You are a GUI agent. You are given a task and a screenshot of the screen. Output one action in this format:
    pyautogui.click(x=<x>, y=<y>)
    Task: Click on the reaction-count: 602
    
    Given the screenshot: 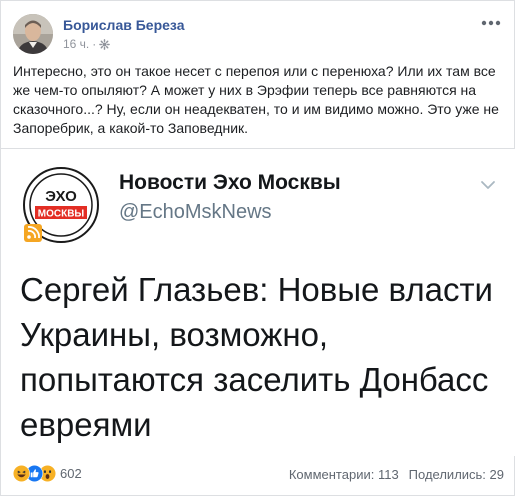 What is the action you would take?
    pyautogui.click(x=71, y=473)
    